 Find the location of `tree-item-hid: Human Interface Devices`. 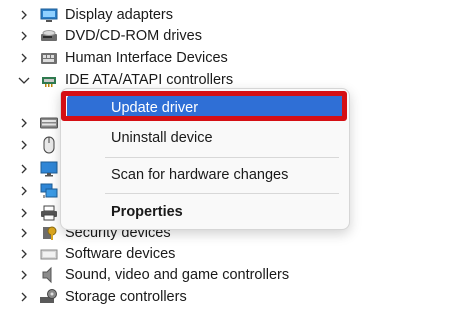

tree-item-hid: Human Interface Devices is located at coordinates (225, 58).